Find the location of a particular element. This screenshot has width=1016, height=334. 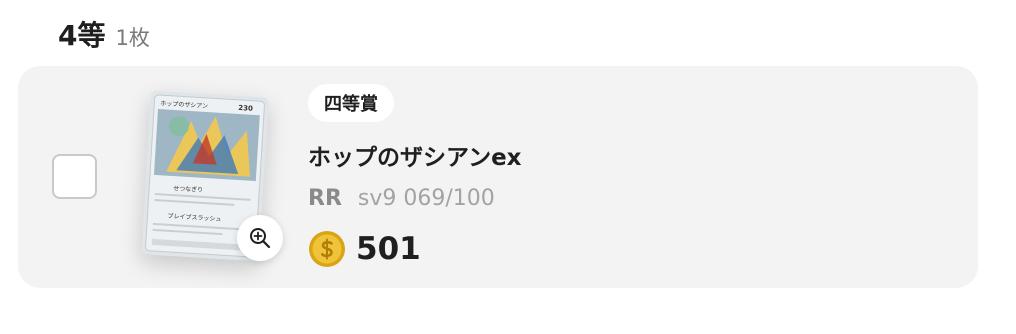

thumb-hp: 230 is located at coordinates (245, 108).